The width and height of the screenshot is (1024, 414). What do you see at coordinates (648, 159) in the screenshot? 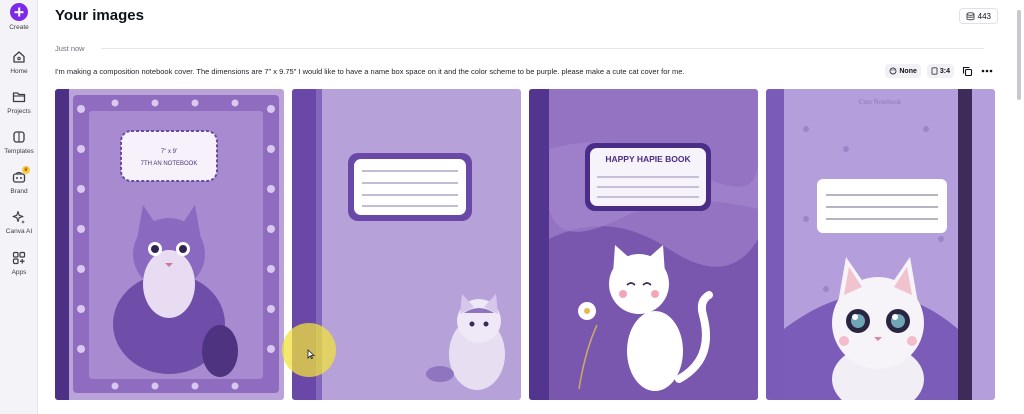
I see `card-3-label-title: HAPPY HAPIE BOOK` at bounding box center [648, 159].